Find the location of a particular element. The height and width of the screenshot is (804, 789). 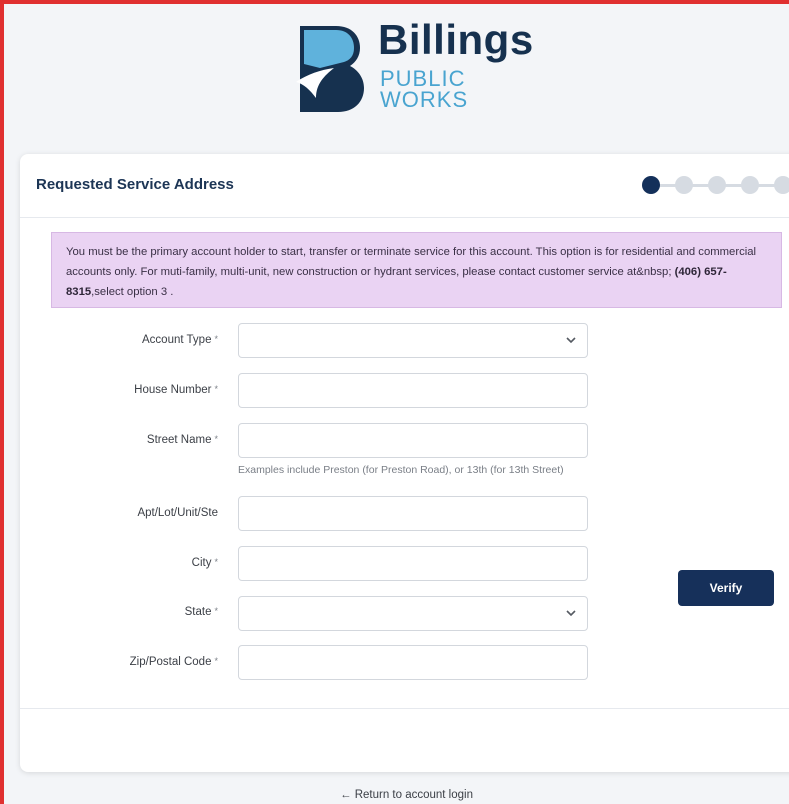

zip-label: Zip/Postal Code * is located at coordinates (173, 662).